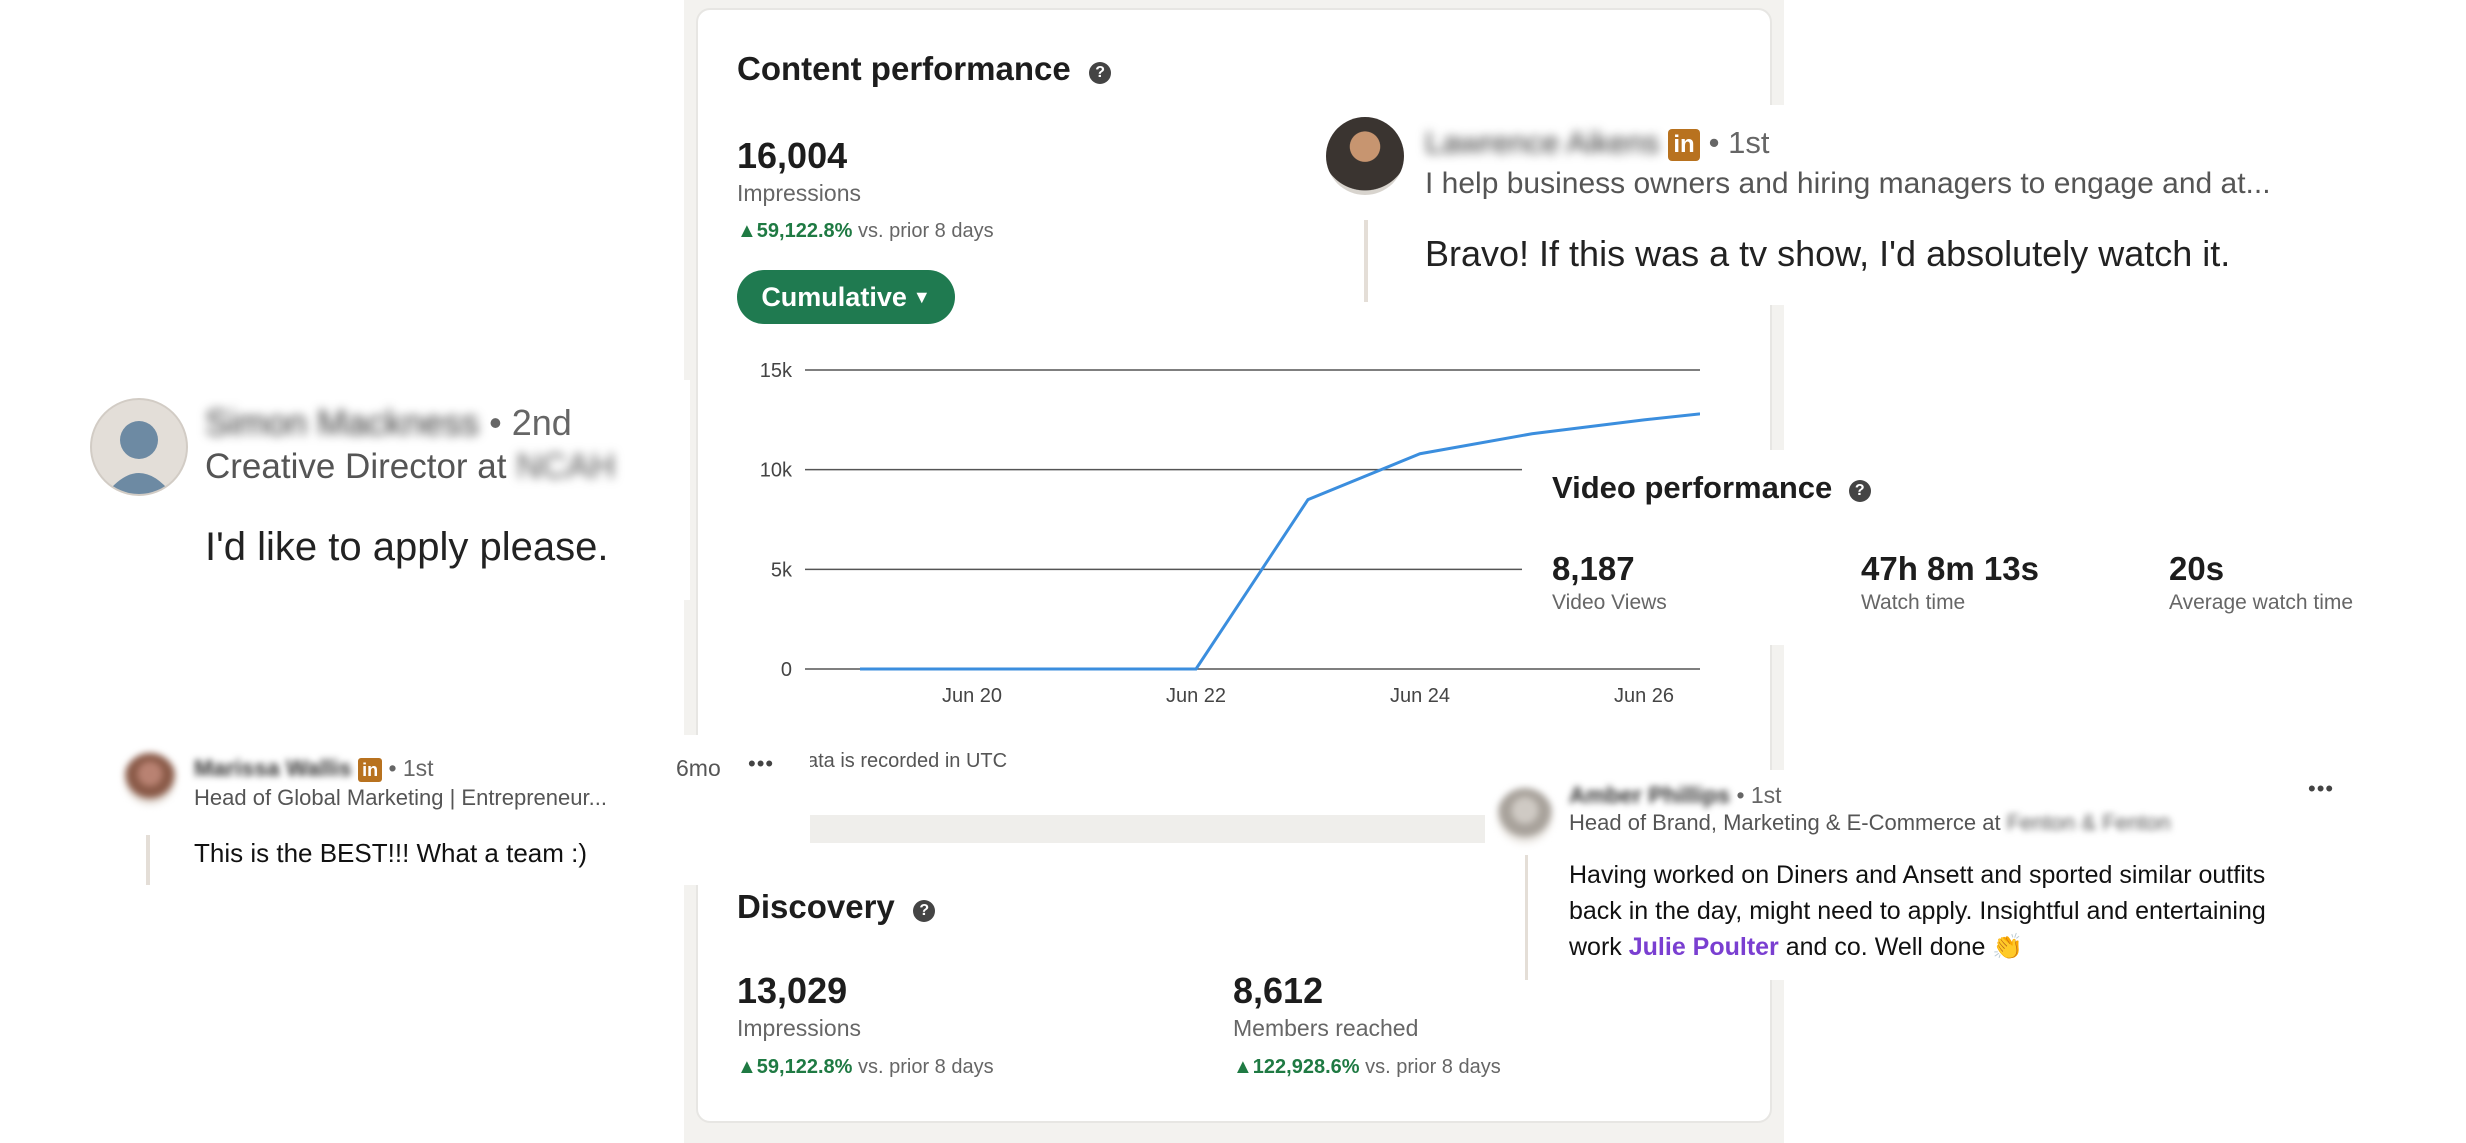  I want to click on comment-text: This is the BEST!!! What a team :), so click(391, 853).